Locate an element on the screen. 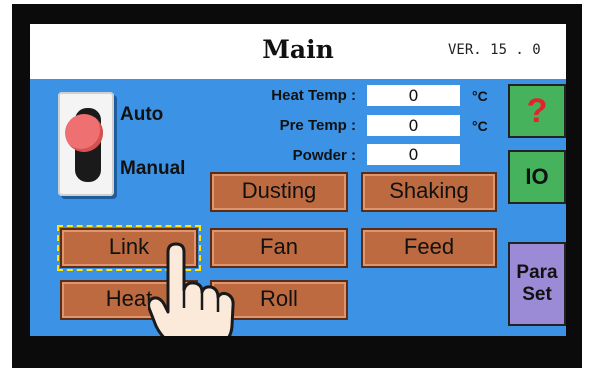 The width and height of the screenshot is (594, 371). page-title: Main is located at coordinates (298, 49).